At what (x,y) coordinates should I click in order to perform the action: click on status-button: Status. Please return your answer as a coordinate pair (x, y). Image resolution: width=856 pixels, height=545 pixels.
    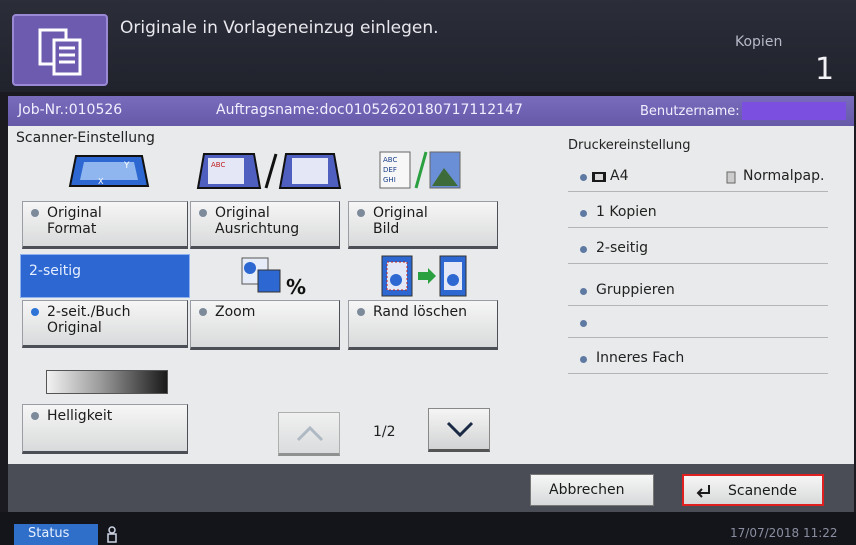
    Looking at the image, I should click on (56, 534).